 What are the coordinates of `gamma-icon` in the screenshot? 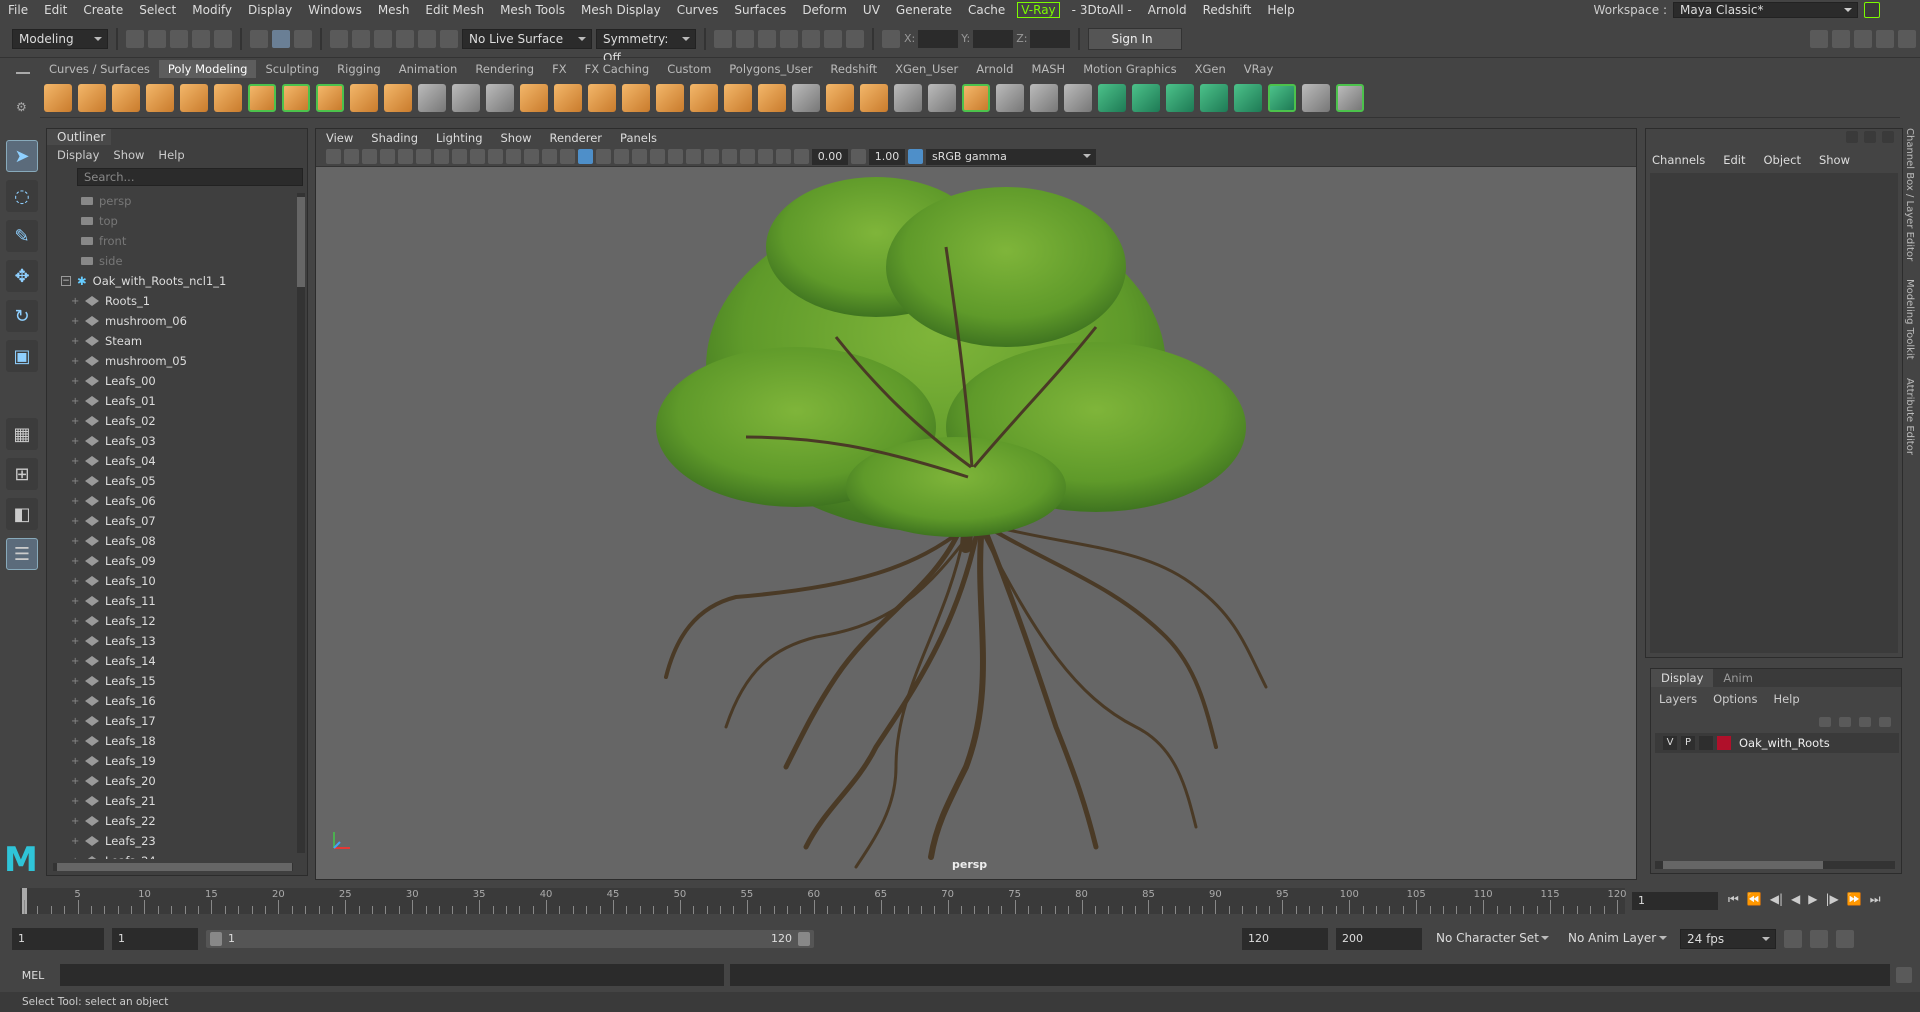 It's located at (858, 156).